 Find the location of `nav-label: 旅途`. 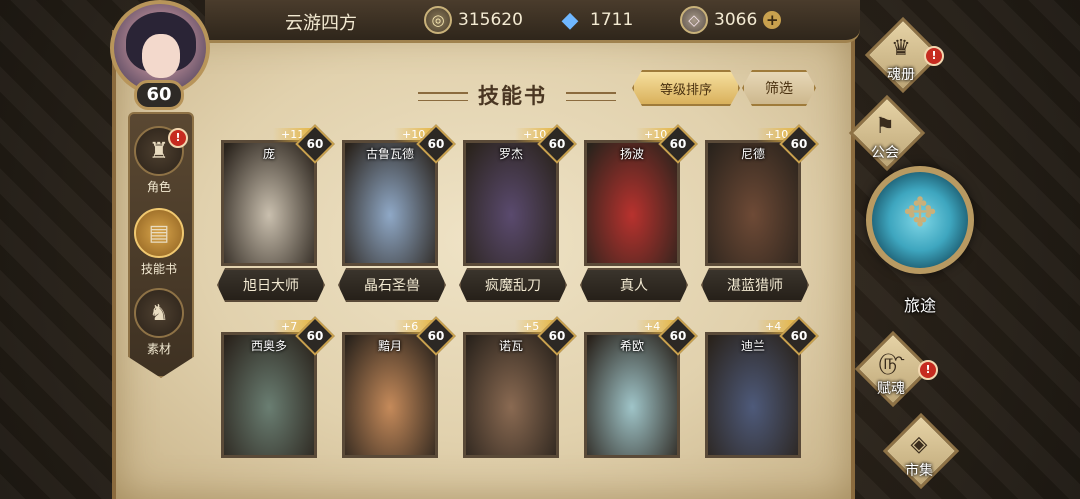

nav-label: 旅途 is located at coordinates (919, 305).